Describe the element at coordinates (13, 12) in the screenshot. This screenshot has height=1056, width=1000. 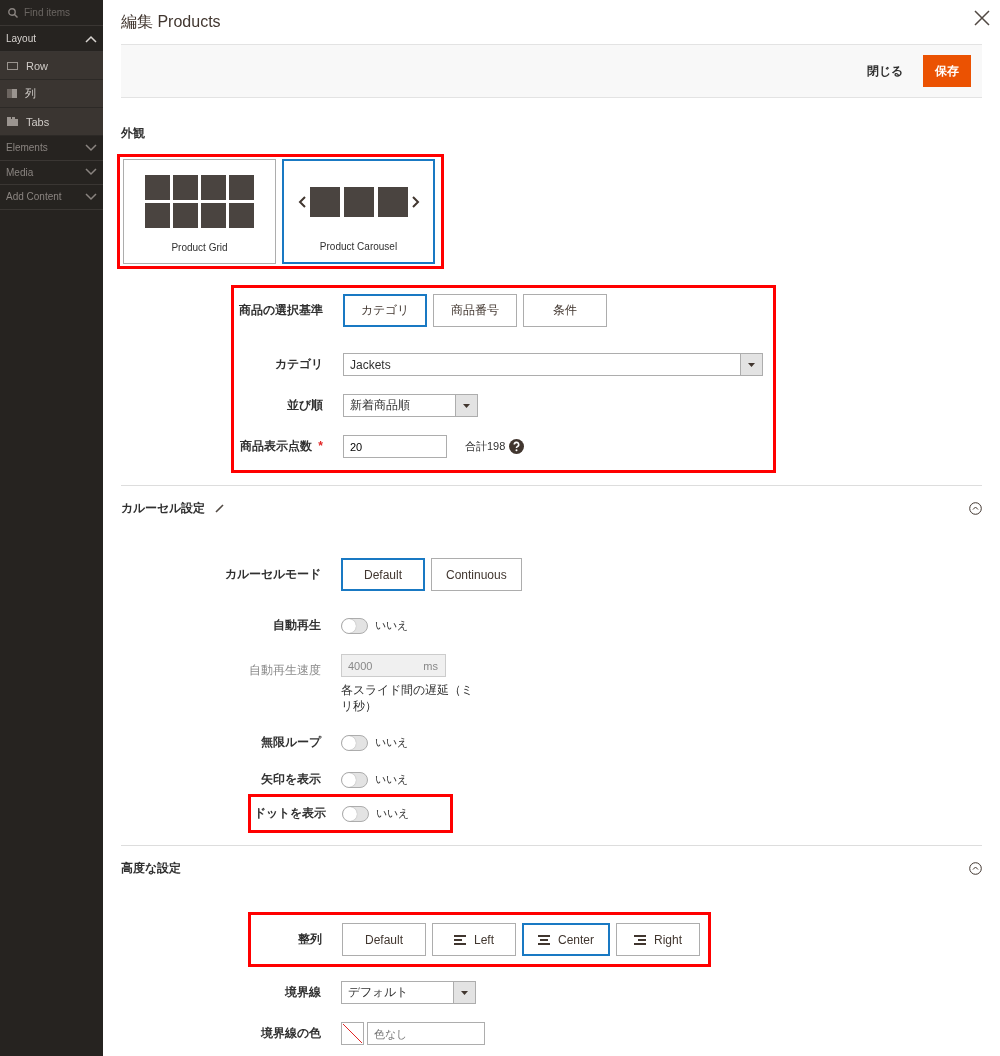
I see `search-icon` at that location.